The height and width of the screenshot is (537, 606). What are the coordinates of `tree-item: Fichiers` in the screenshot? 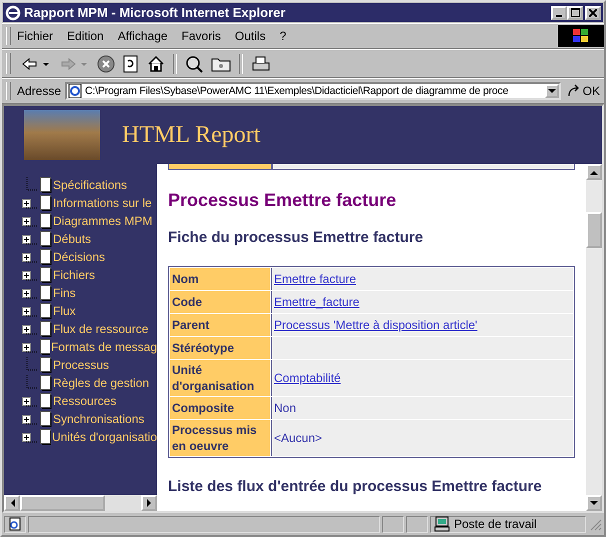 It's located at (74, 275).